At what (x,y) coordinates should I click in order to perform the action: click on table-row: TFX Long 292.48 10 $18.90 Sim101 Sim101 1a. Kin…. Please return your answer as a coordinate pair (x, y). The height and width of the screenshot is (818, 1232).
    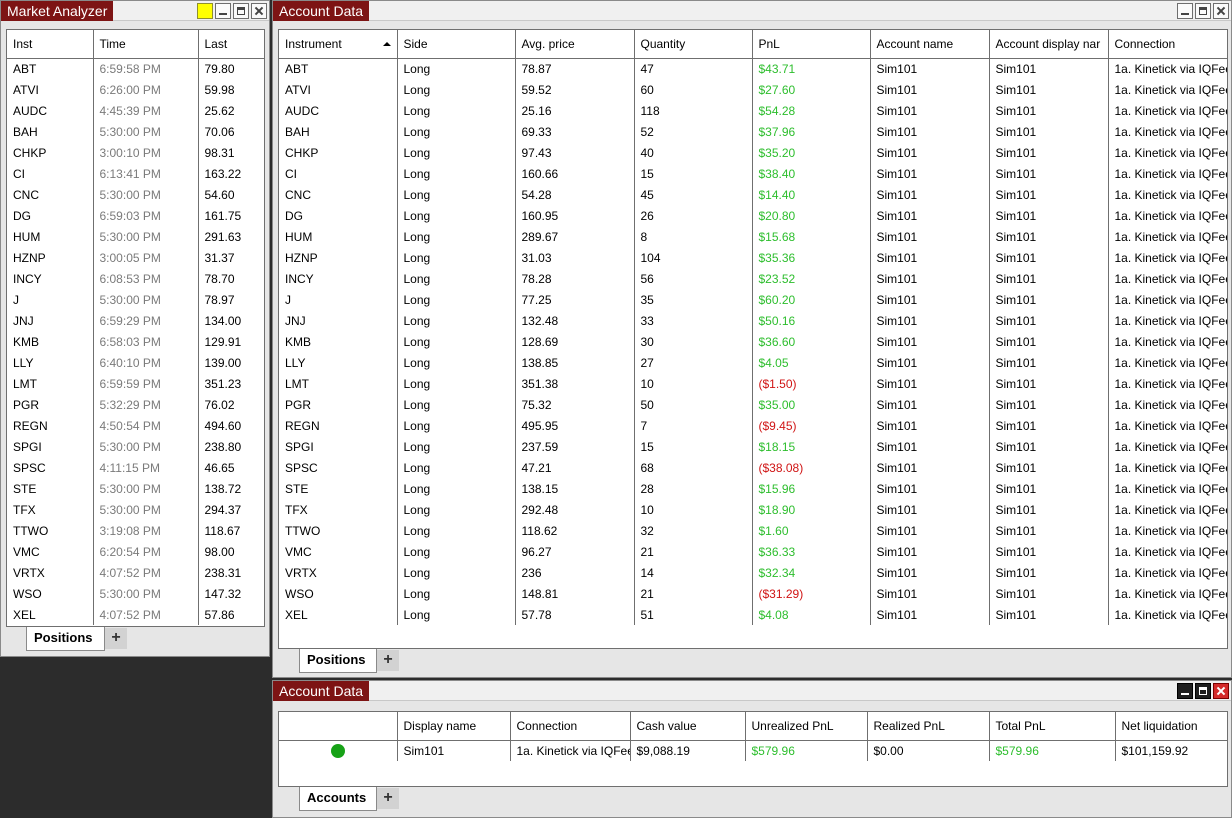
    Looking at the image, I should click on (753, 509).